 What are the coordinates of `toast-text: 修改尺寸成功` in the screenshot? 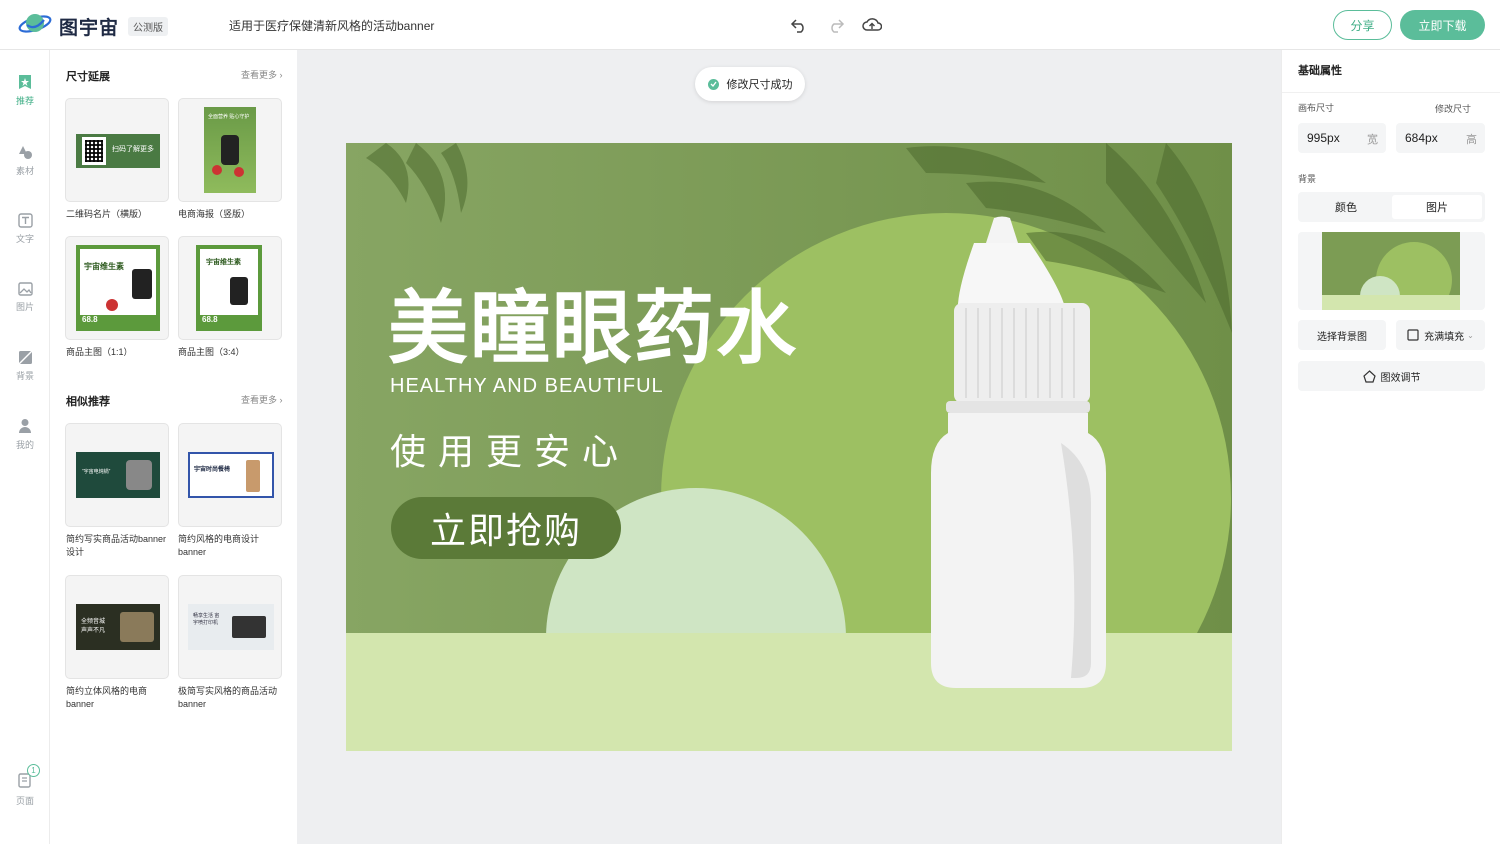 It's located at (759, 85).